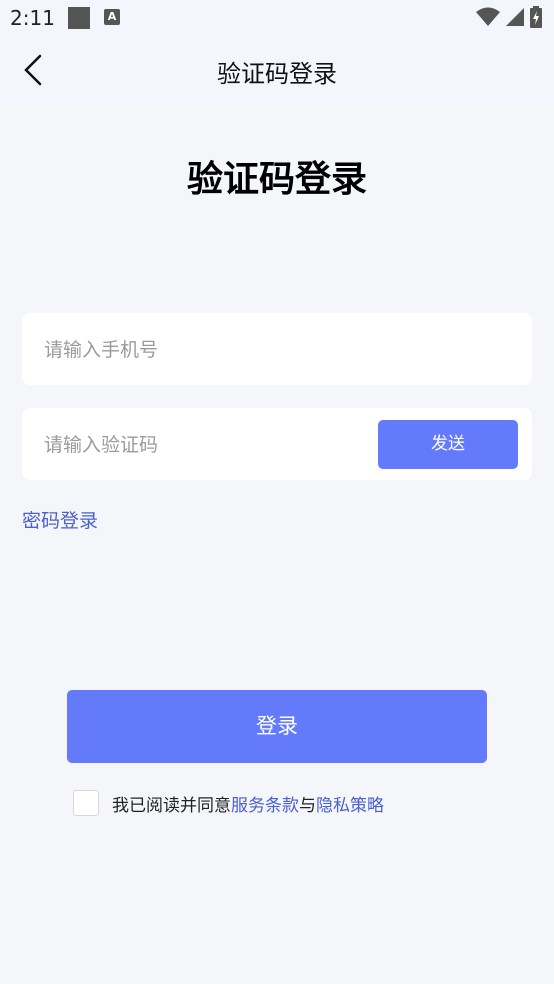 This screenshot has width=554, height=984. I want to click on agreement-row: 我已阅读并同意服务条款与隐私策略, so click(228, 803).